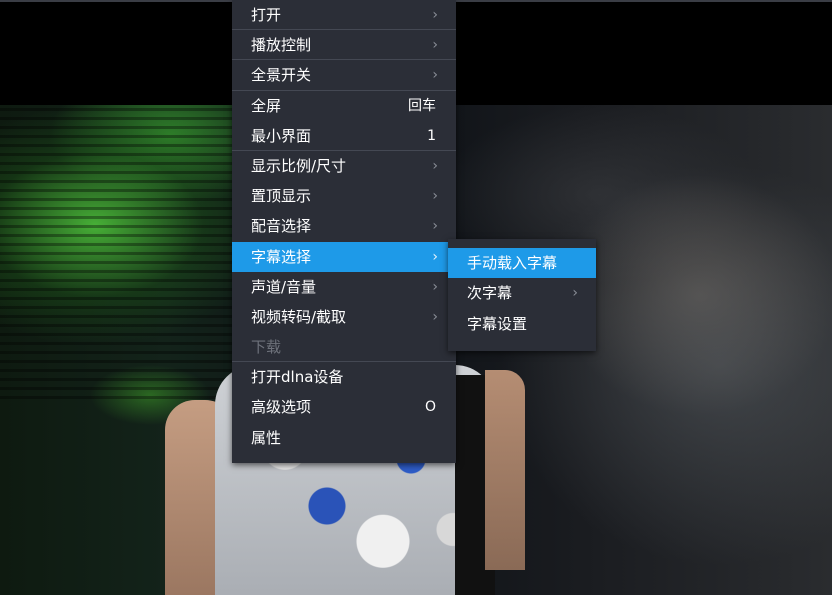 The image size is (832, 595). Describe the element at coordinates (422, 105) in the screenshot. I see `menu-item-shortcut: 回车` at that location.